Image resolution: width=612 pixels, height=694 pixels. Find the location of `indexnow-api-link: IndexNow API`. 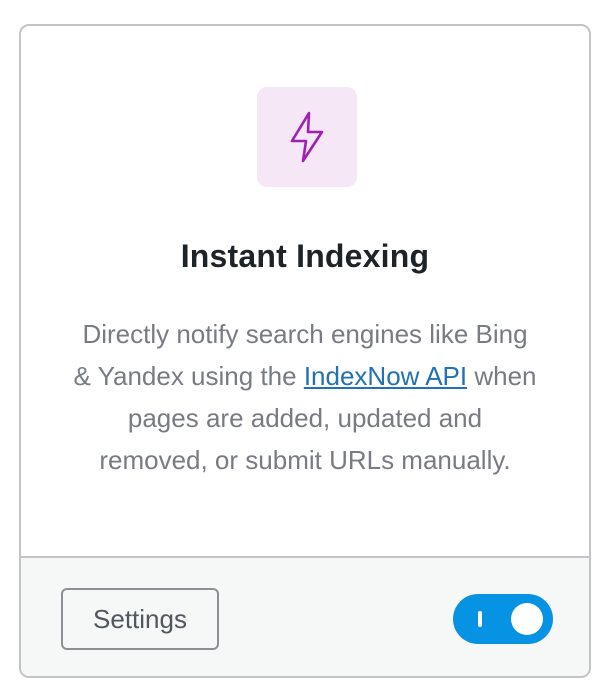

indexnow-api-link: IndexNow API is located at coordinates (385, 376).